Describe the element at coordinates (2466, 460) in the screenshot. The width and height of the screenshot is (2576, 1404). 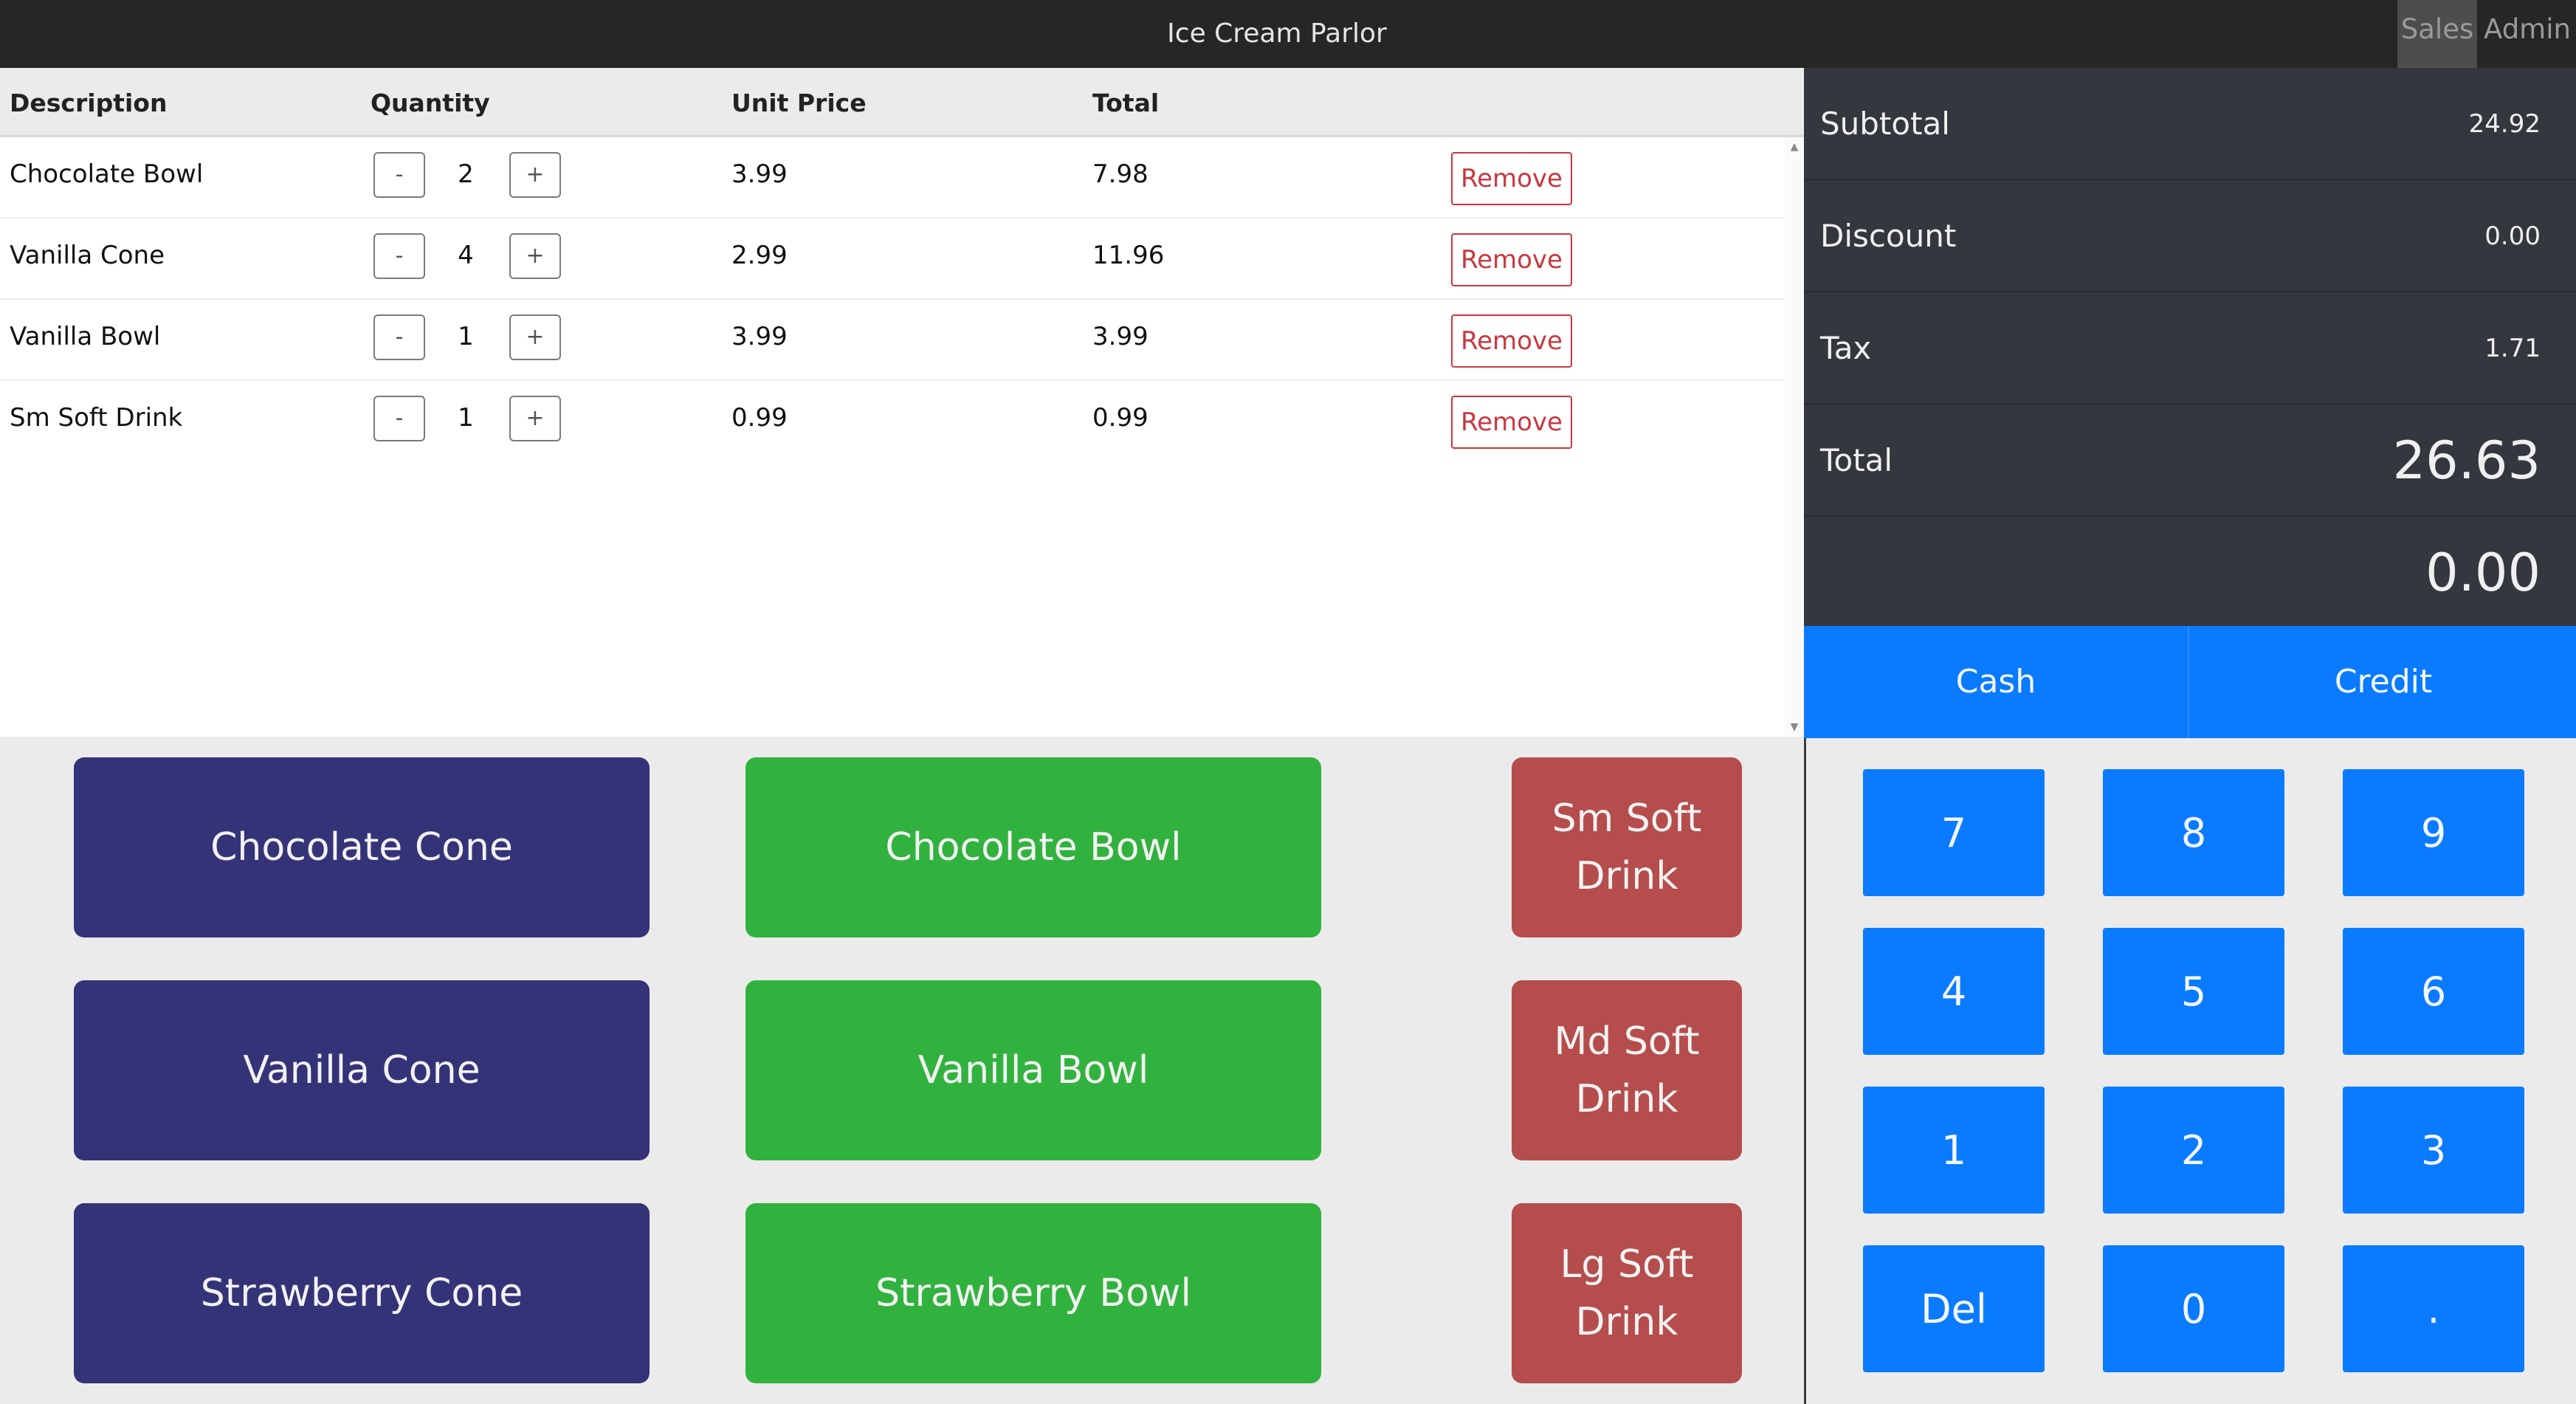
I see `total-value: 26.63` at that location.